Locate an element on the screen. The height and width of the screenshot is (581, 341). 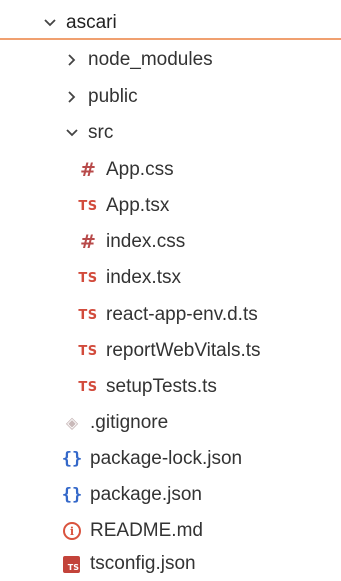
file-react-app-env: TS react-app-env.d.ts is located at coordinates (167, 315).